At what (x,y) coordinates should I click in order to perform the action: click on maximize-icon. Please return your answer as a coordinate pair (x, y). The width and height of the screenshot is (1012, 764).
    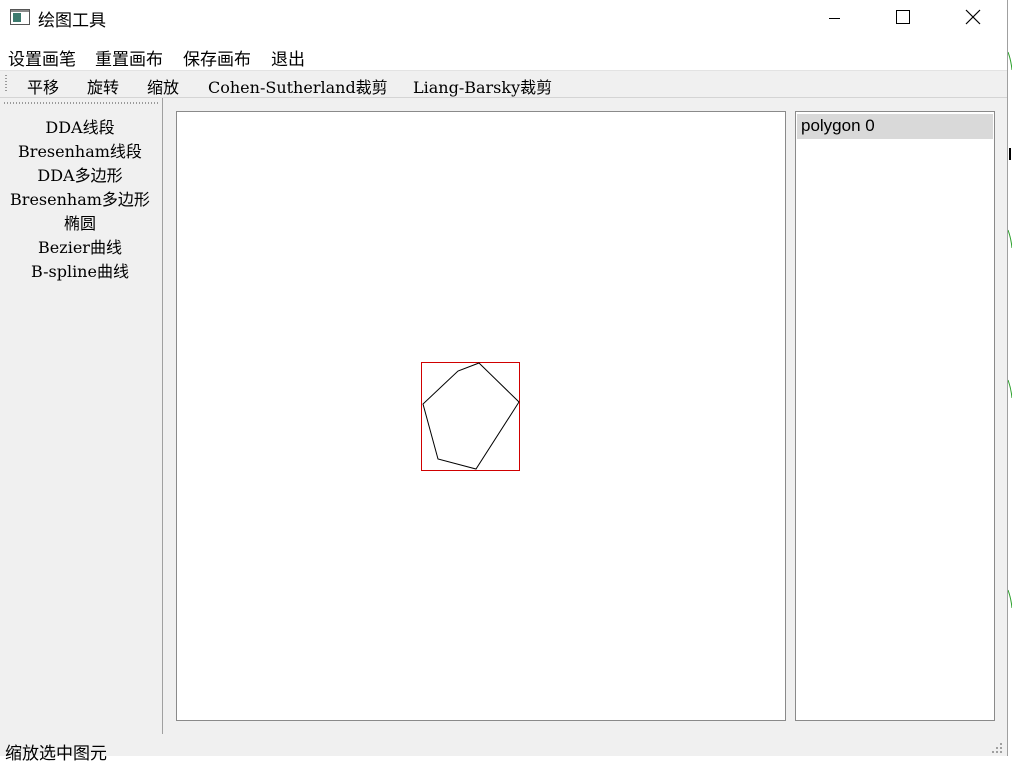
    Looking at the image, I should click on (903, 17).